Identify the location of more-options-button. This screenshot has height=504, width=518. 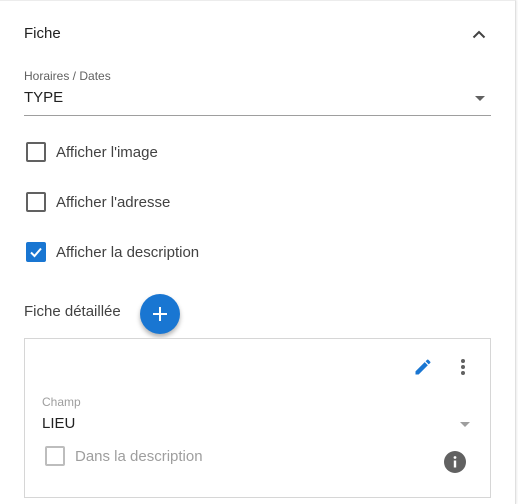
(463, 367).